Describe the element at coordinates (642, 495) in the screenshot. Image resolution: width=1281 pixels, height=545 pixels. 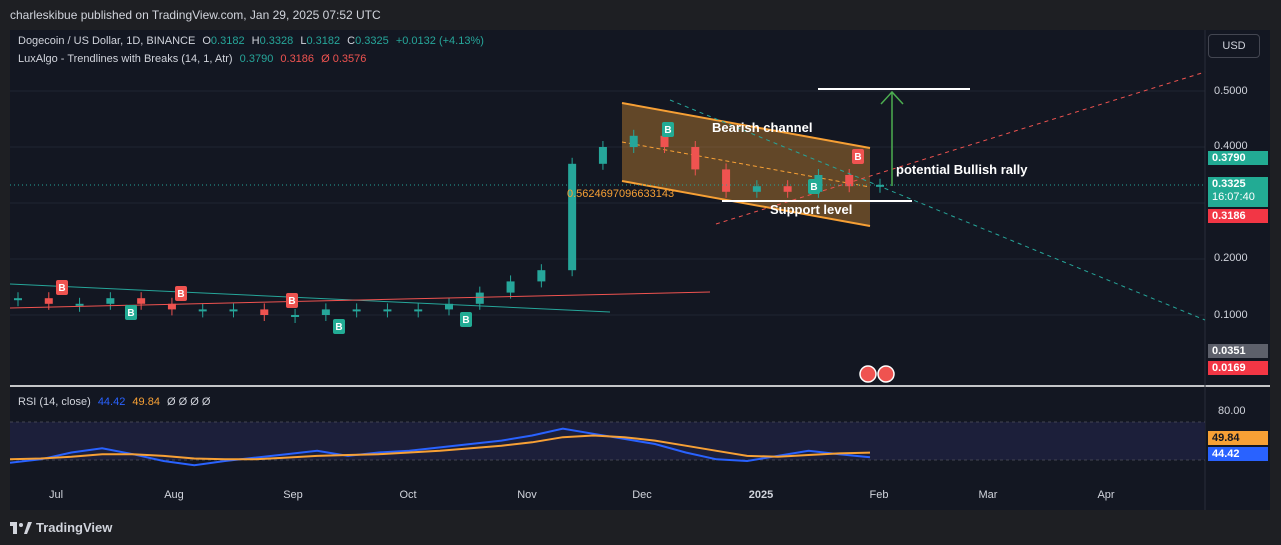
I see `x-tick-label: Dec` at that location.